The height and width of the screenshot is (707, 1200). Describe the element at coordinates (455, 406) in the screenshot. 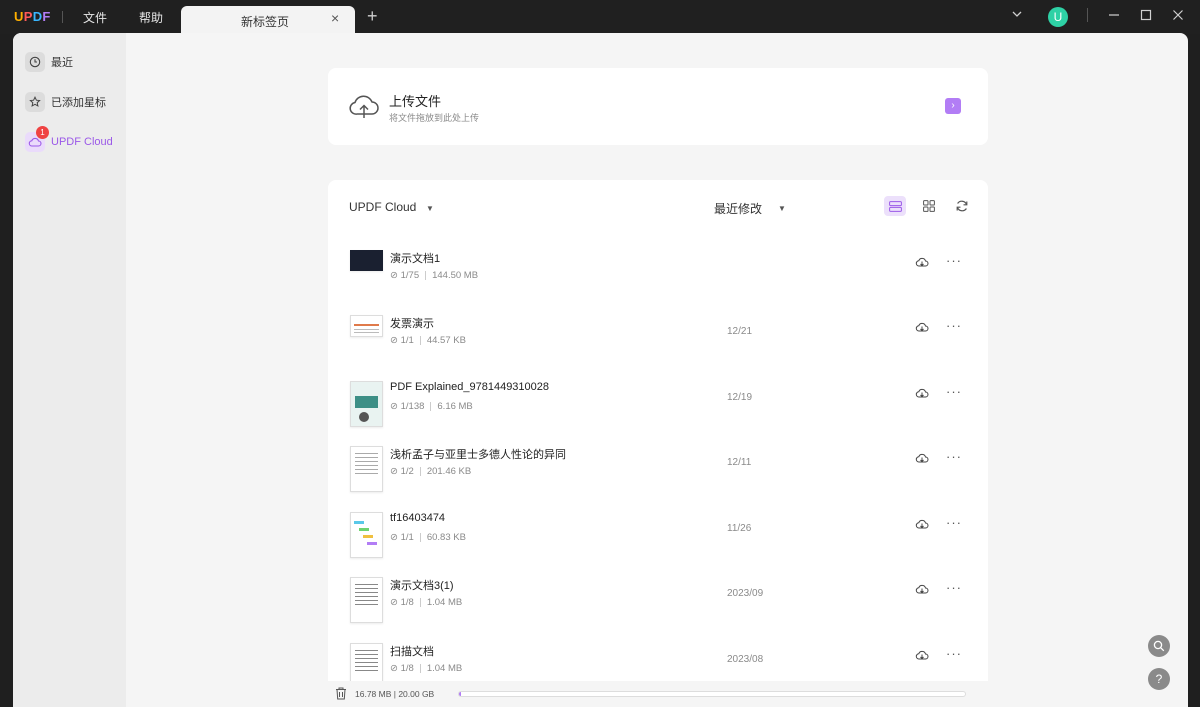

I see `file-size: 6.16 MB` at that location.